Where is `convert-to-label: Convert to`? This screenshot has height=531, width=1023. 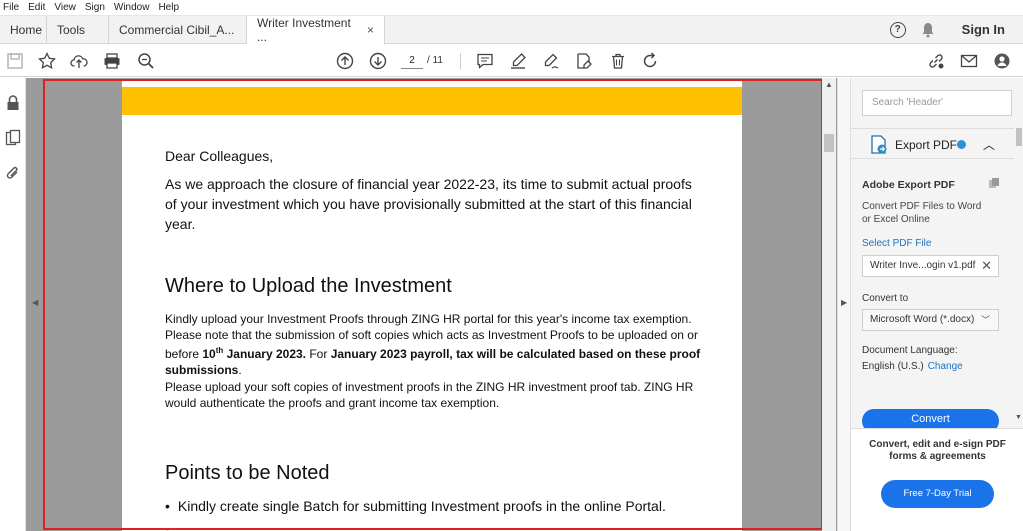 convert-to-label: Convert to is located at coordinates (885, 298).